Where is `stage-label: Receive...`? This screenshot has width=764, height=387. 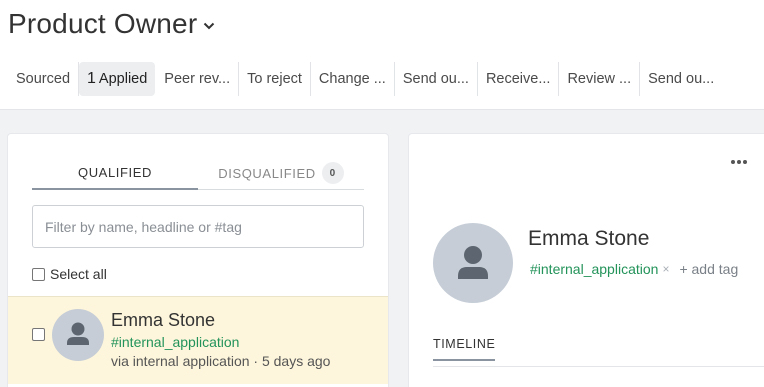 stage-label: Receive... is located at coordinates (518, 79).